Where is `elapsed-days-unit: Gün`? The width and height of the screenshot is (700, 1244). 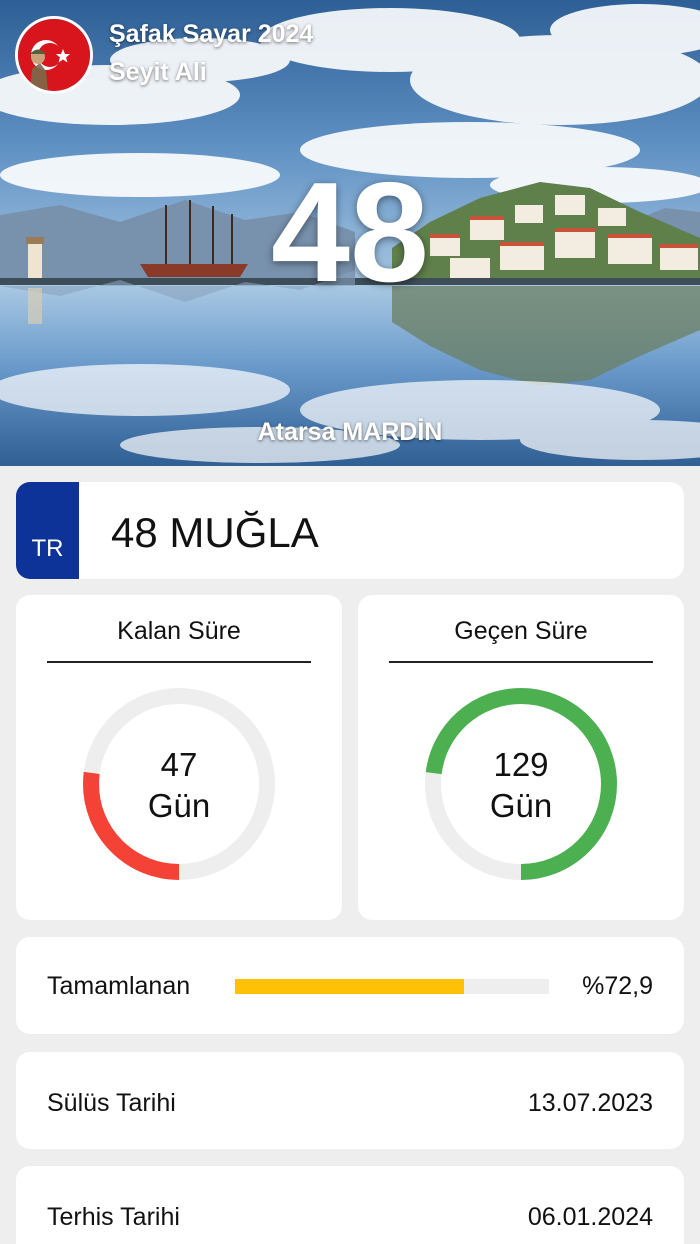 elapsed-days-unit: Gün is located at coordinates (521, 805).